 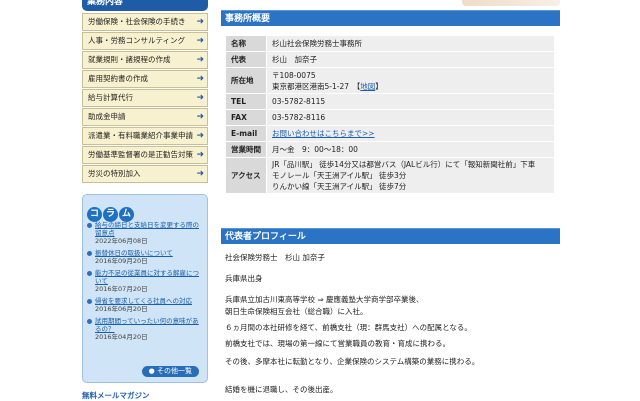 I want to click on menu-item-social-insurance: 労働保険・社会保険の手続き ➜, so click(x=145, y=22).